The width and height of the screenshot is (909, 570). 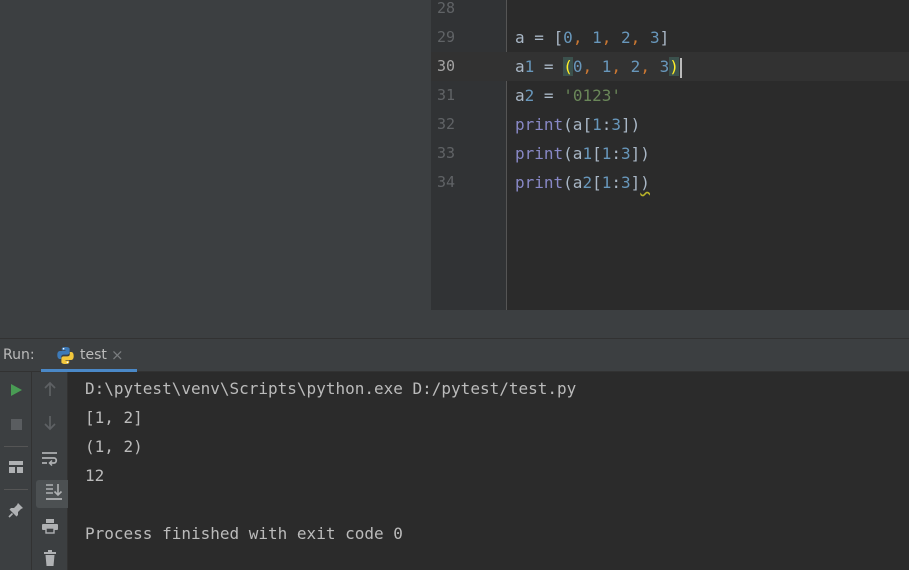 What do you see at coordinates (670, 11) in the screenshot?
I see `editor-line: 28` at bounding box center [670, 11].